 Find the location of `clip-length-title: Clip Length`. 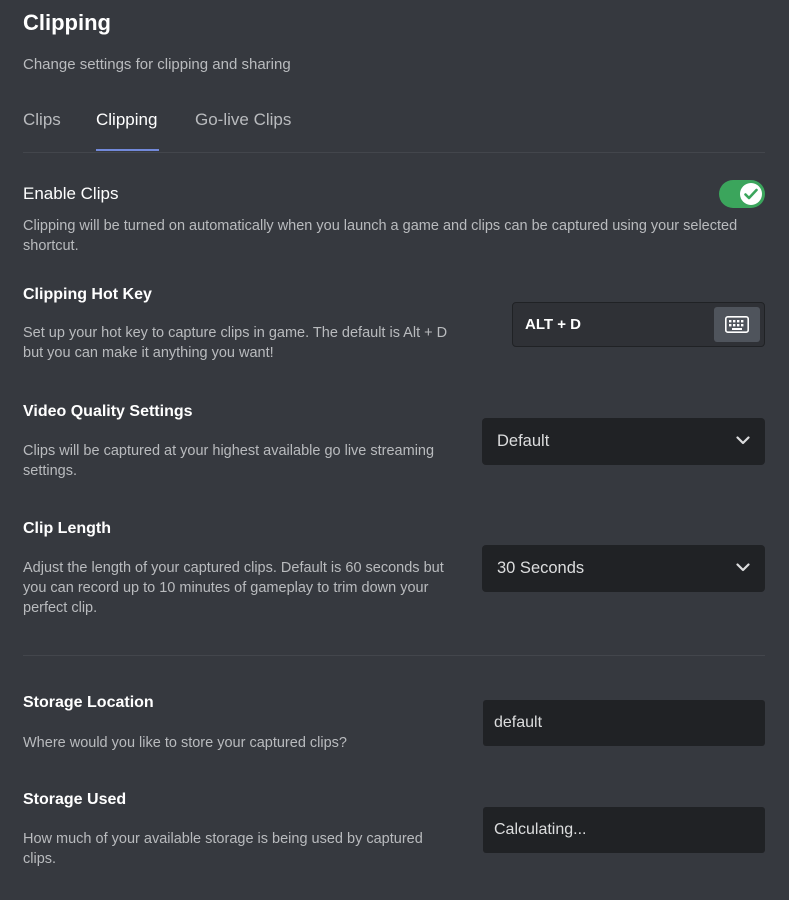

clip-length-title: Clip Length is located at coordinates (67, 528).